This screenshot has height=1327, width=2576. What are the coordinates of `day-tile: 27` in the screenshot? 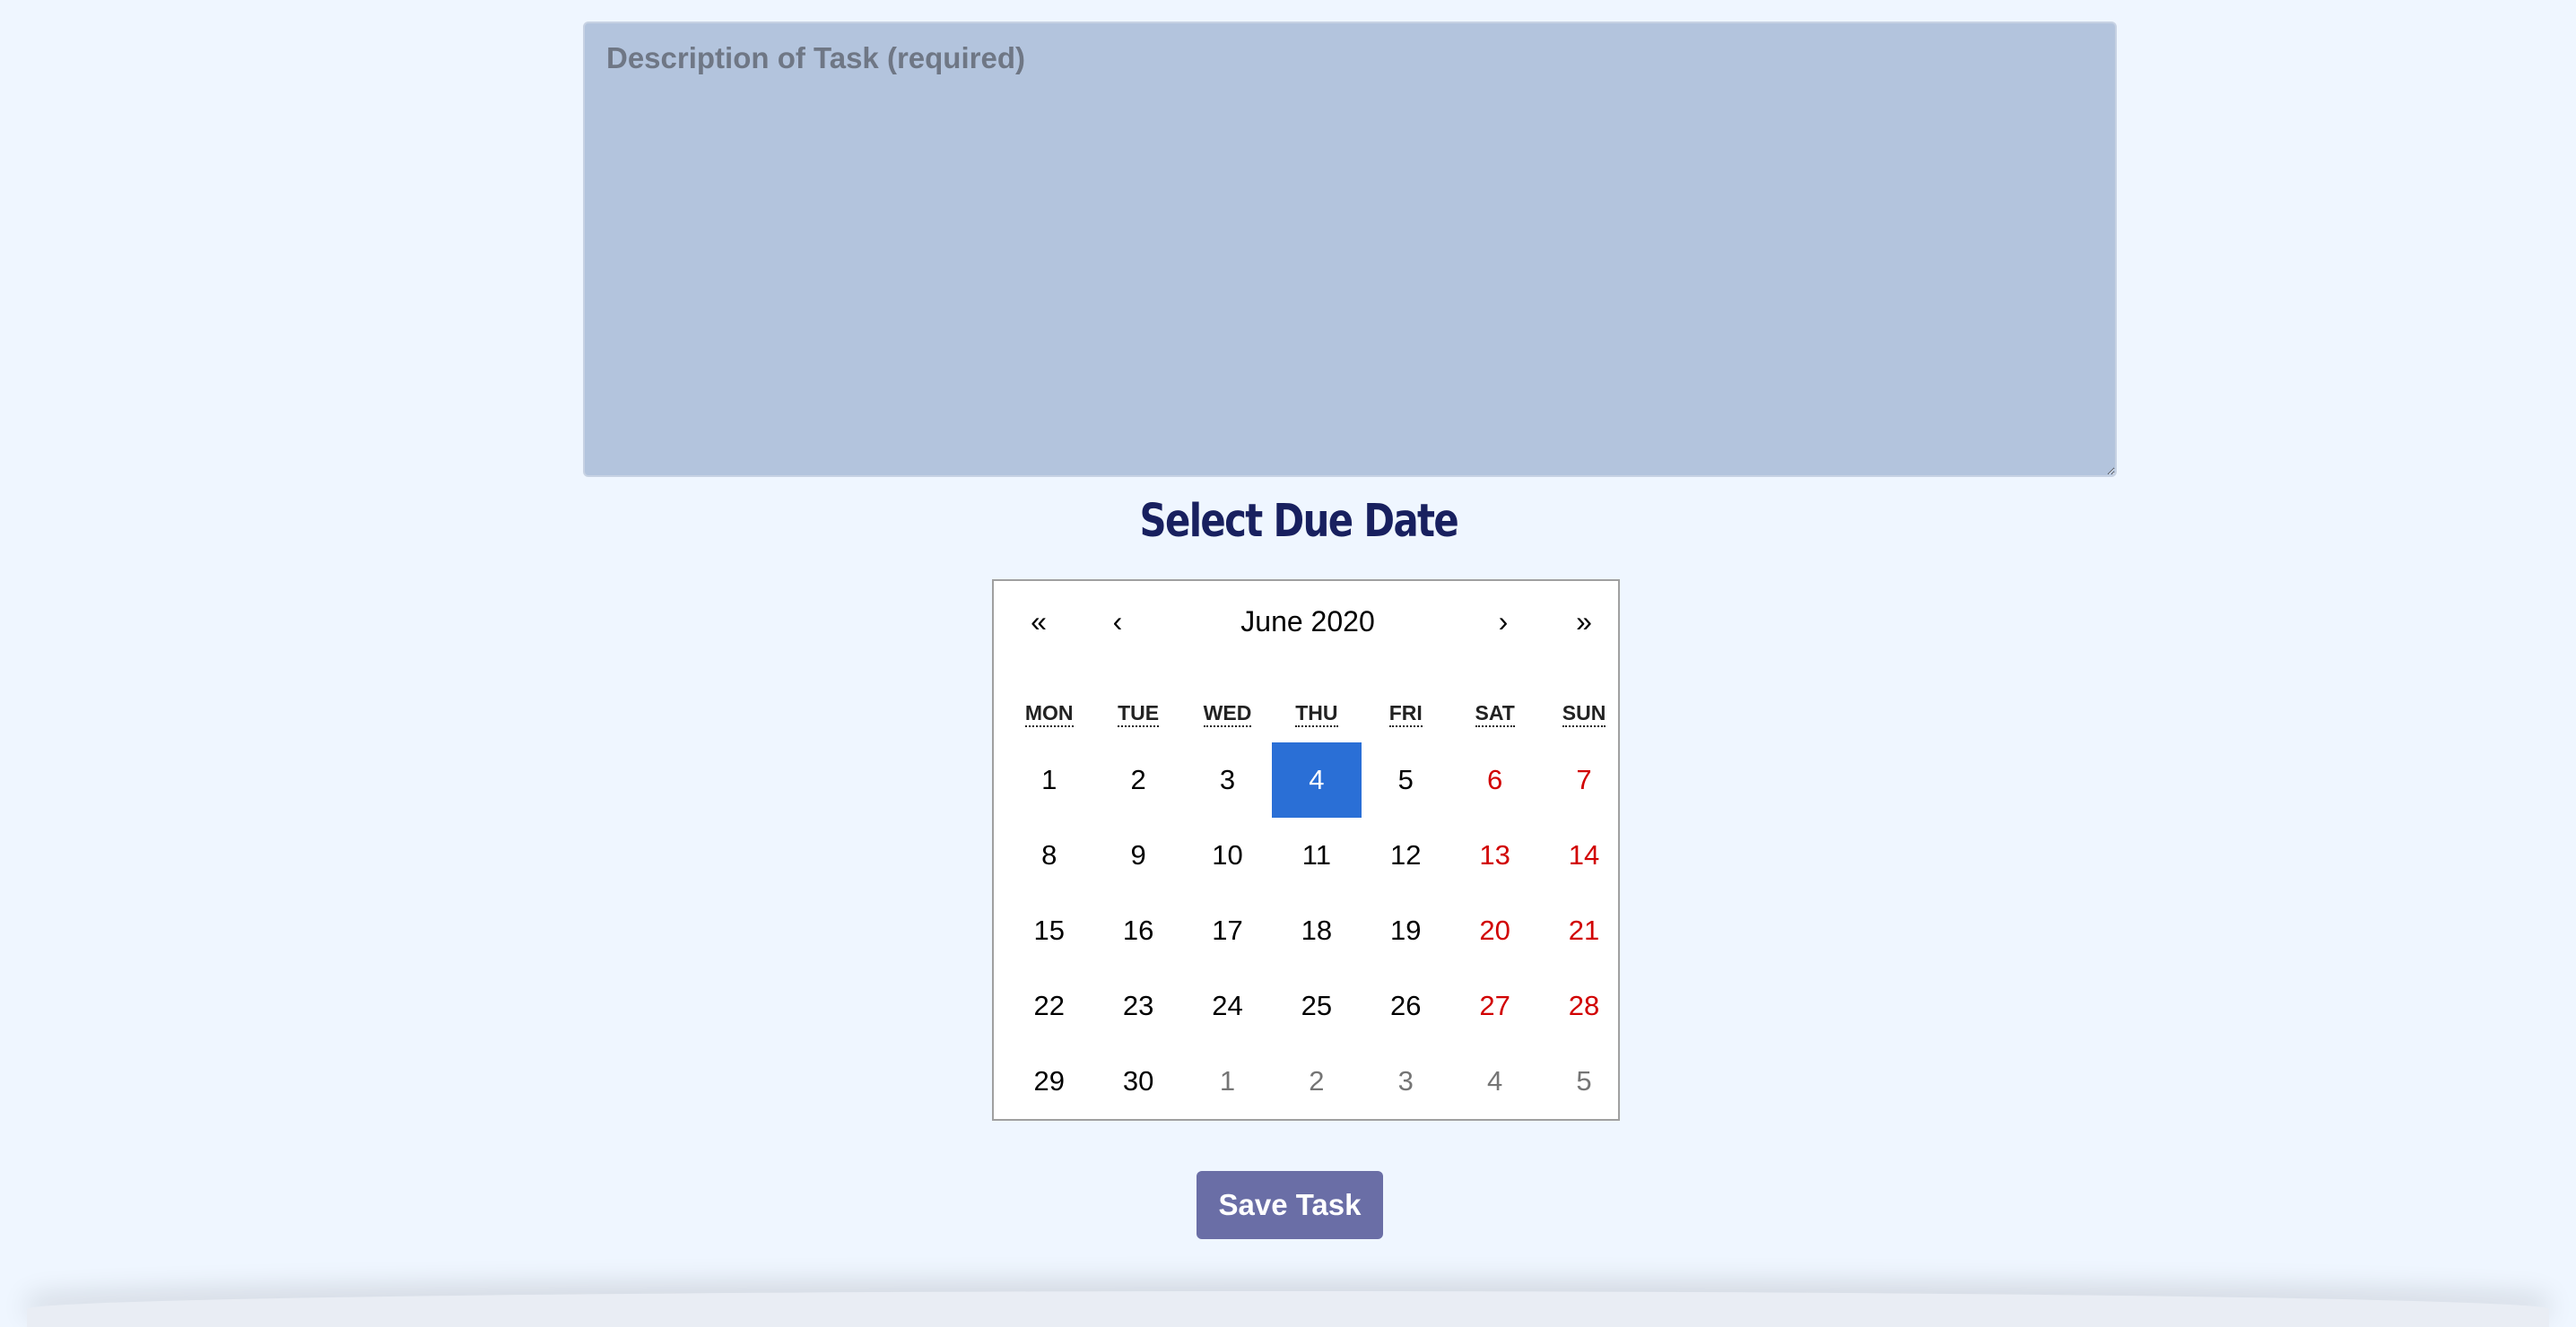 It's located at (1494, 1006).